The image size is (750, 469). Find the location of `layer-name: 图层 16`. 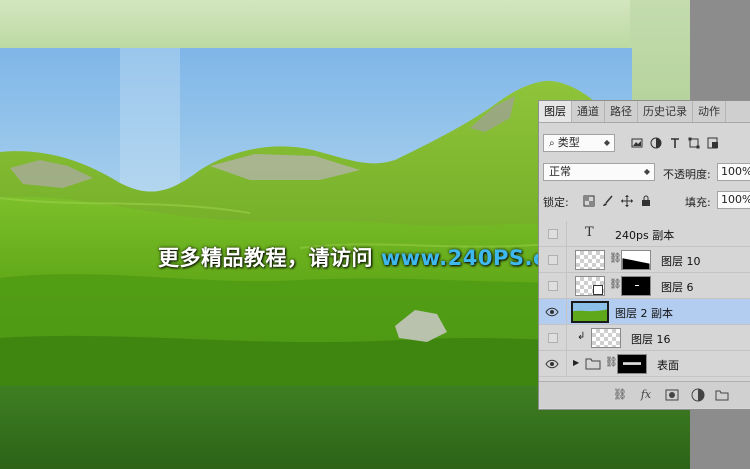

layer-name: 图层 16 is located at coordinates (651, 339).